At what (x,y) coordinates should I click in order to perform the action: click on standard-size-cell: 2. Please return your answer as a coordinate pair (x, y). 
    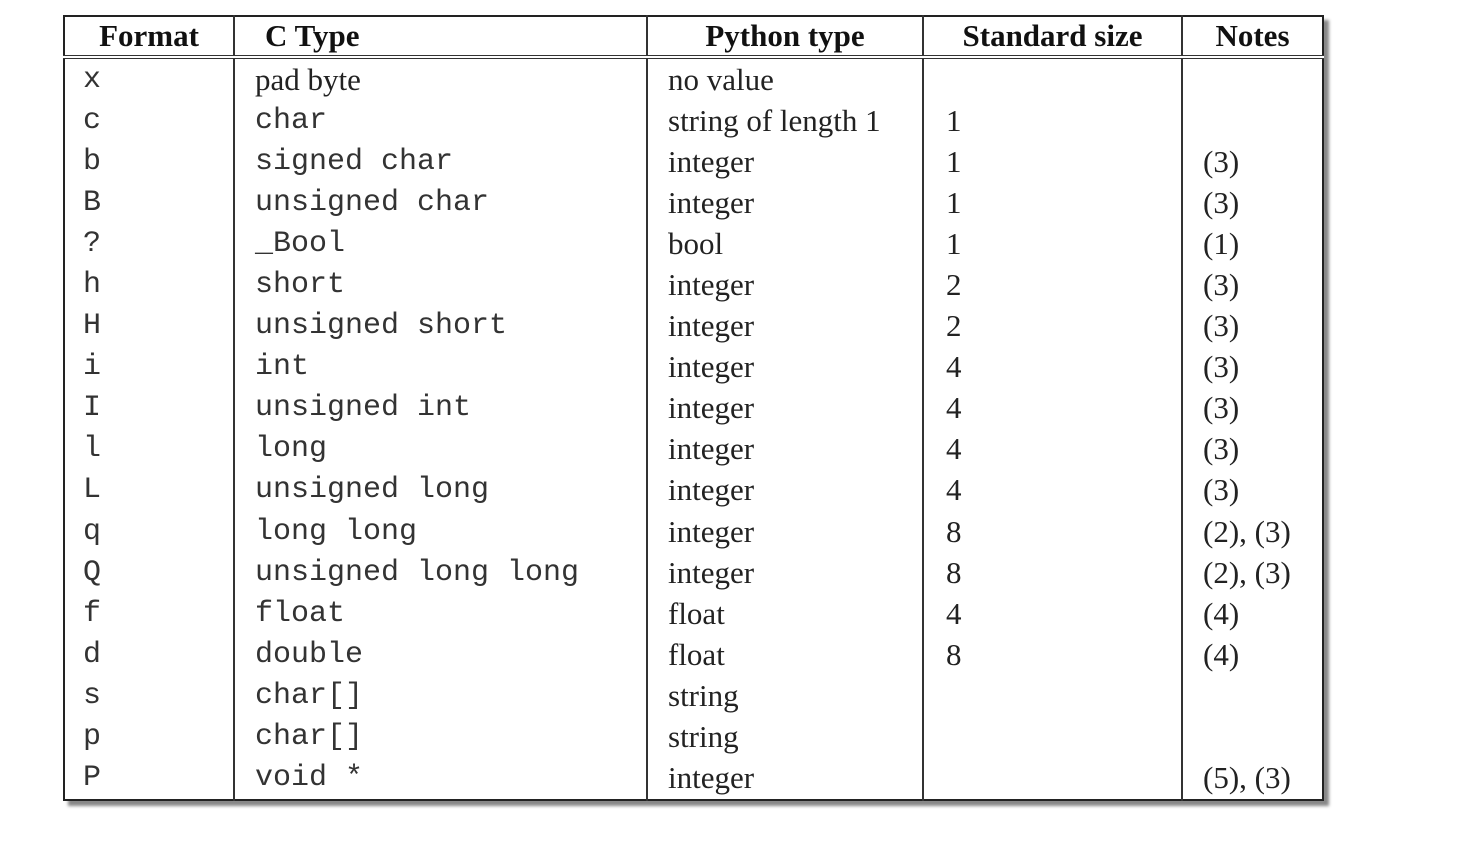
    Looking at the image, I should click on (1052, 326).